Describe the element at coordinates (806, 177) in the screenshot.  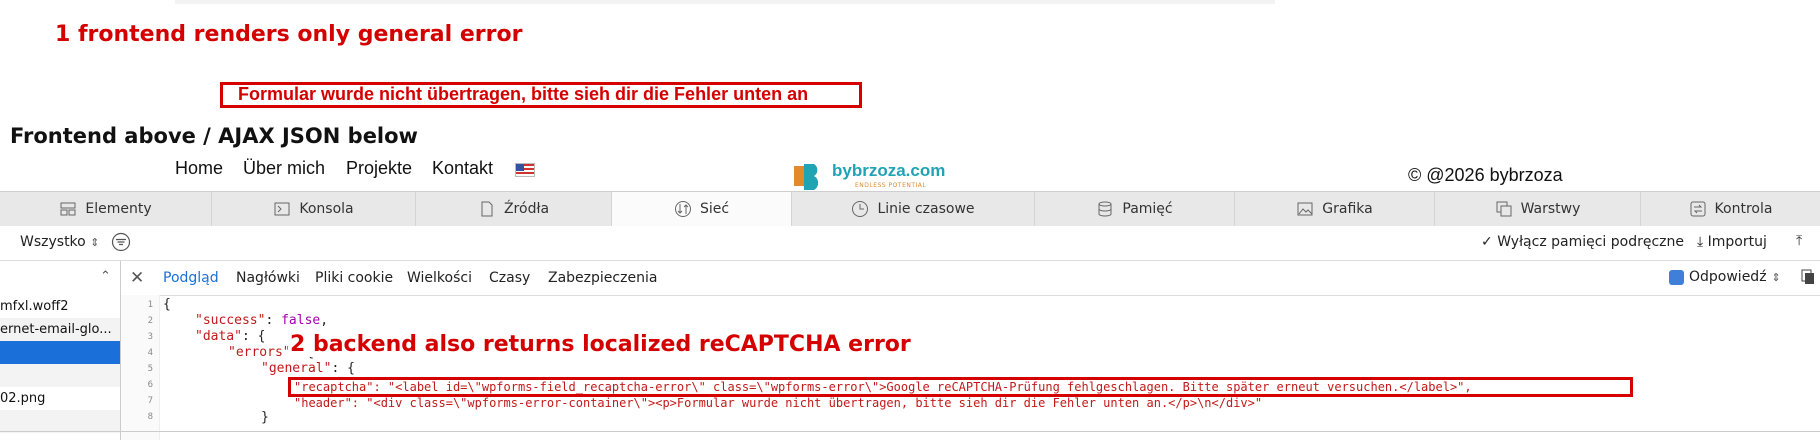
I see `logo-icon` at that location.